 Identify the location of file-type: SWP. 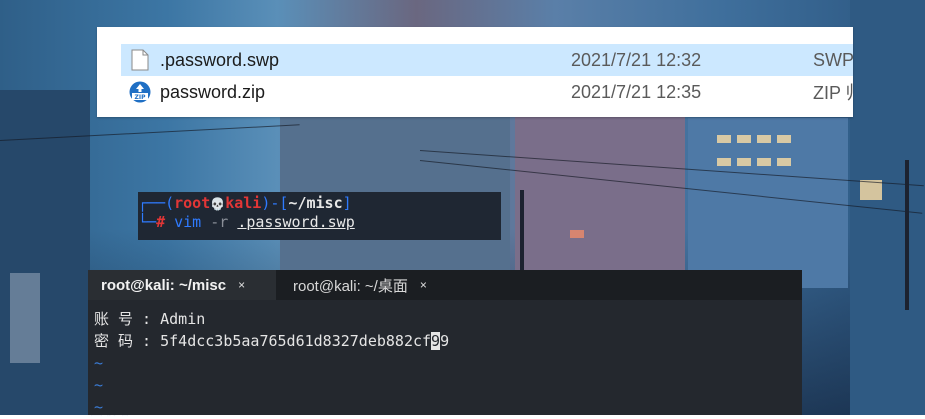
(833, 59).